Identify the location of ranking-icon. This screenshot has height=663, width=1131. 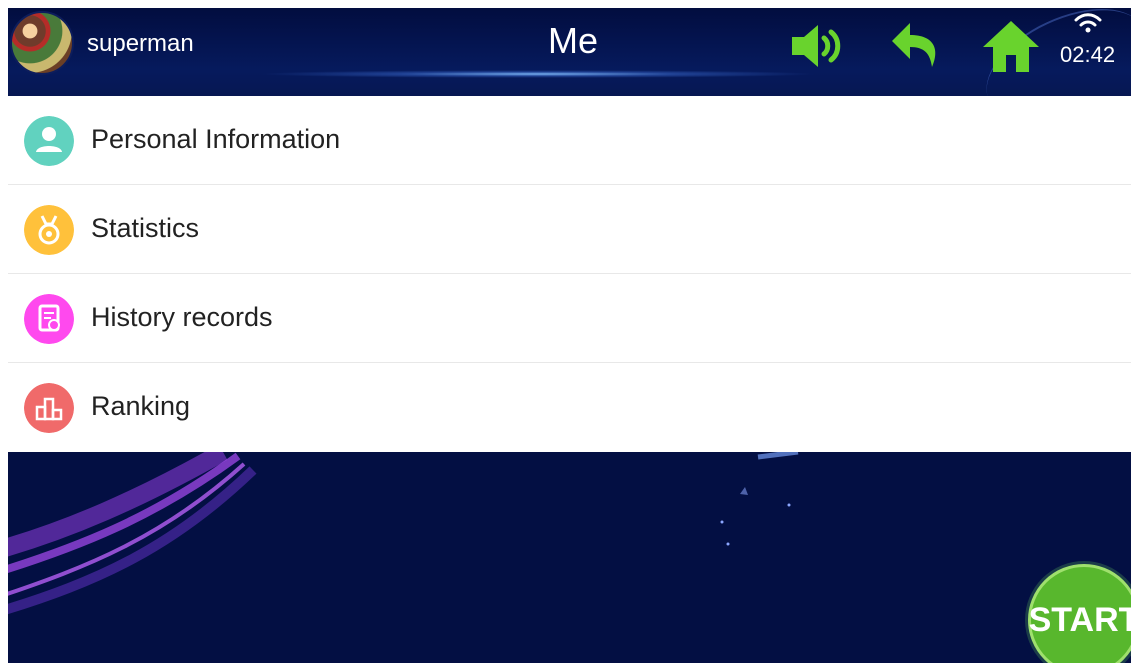
(49, 408).